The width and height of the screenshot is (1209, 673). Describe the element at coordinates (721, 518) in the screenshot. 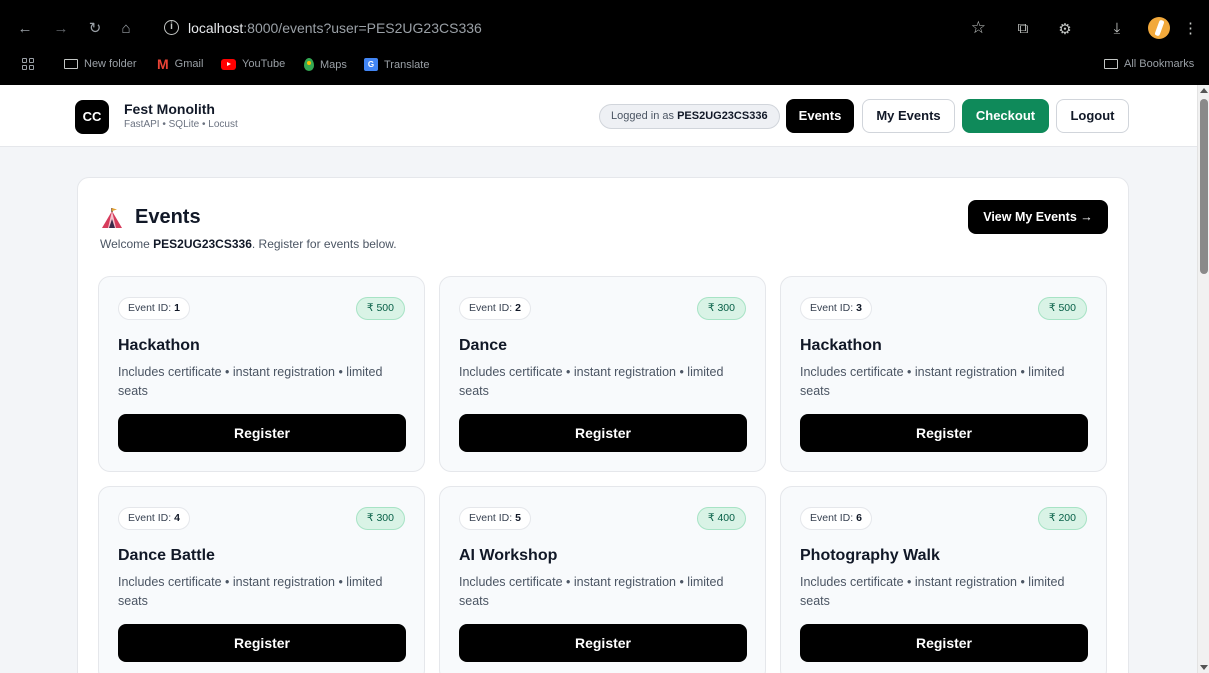

I see `event-price-badge: ₹ 400` at that location.